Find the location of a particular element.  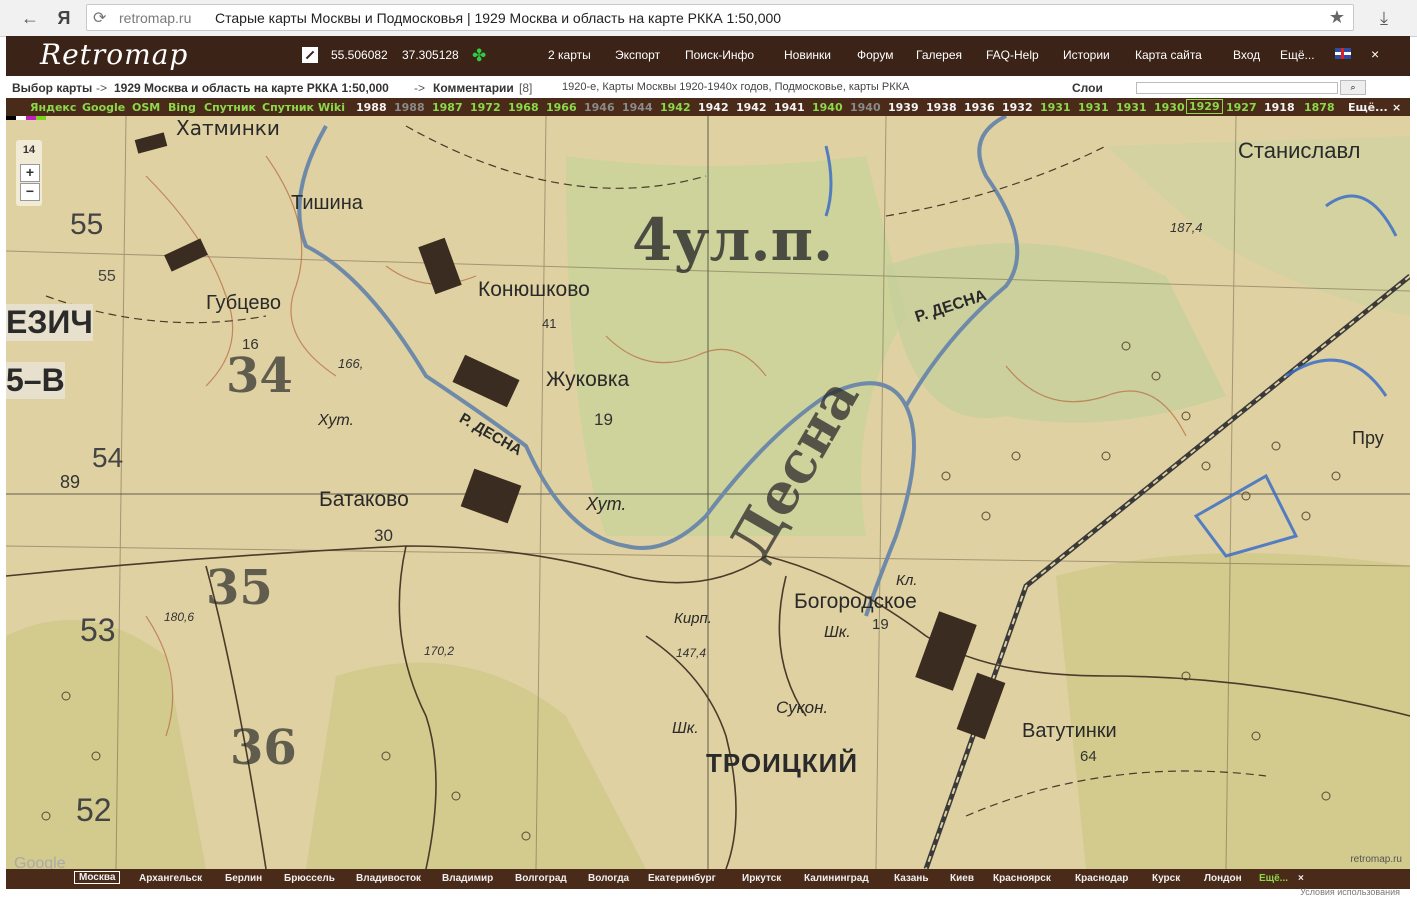

city-item: Брюссель is located at coordinates (309, 878).